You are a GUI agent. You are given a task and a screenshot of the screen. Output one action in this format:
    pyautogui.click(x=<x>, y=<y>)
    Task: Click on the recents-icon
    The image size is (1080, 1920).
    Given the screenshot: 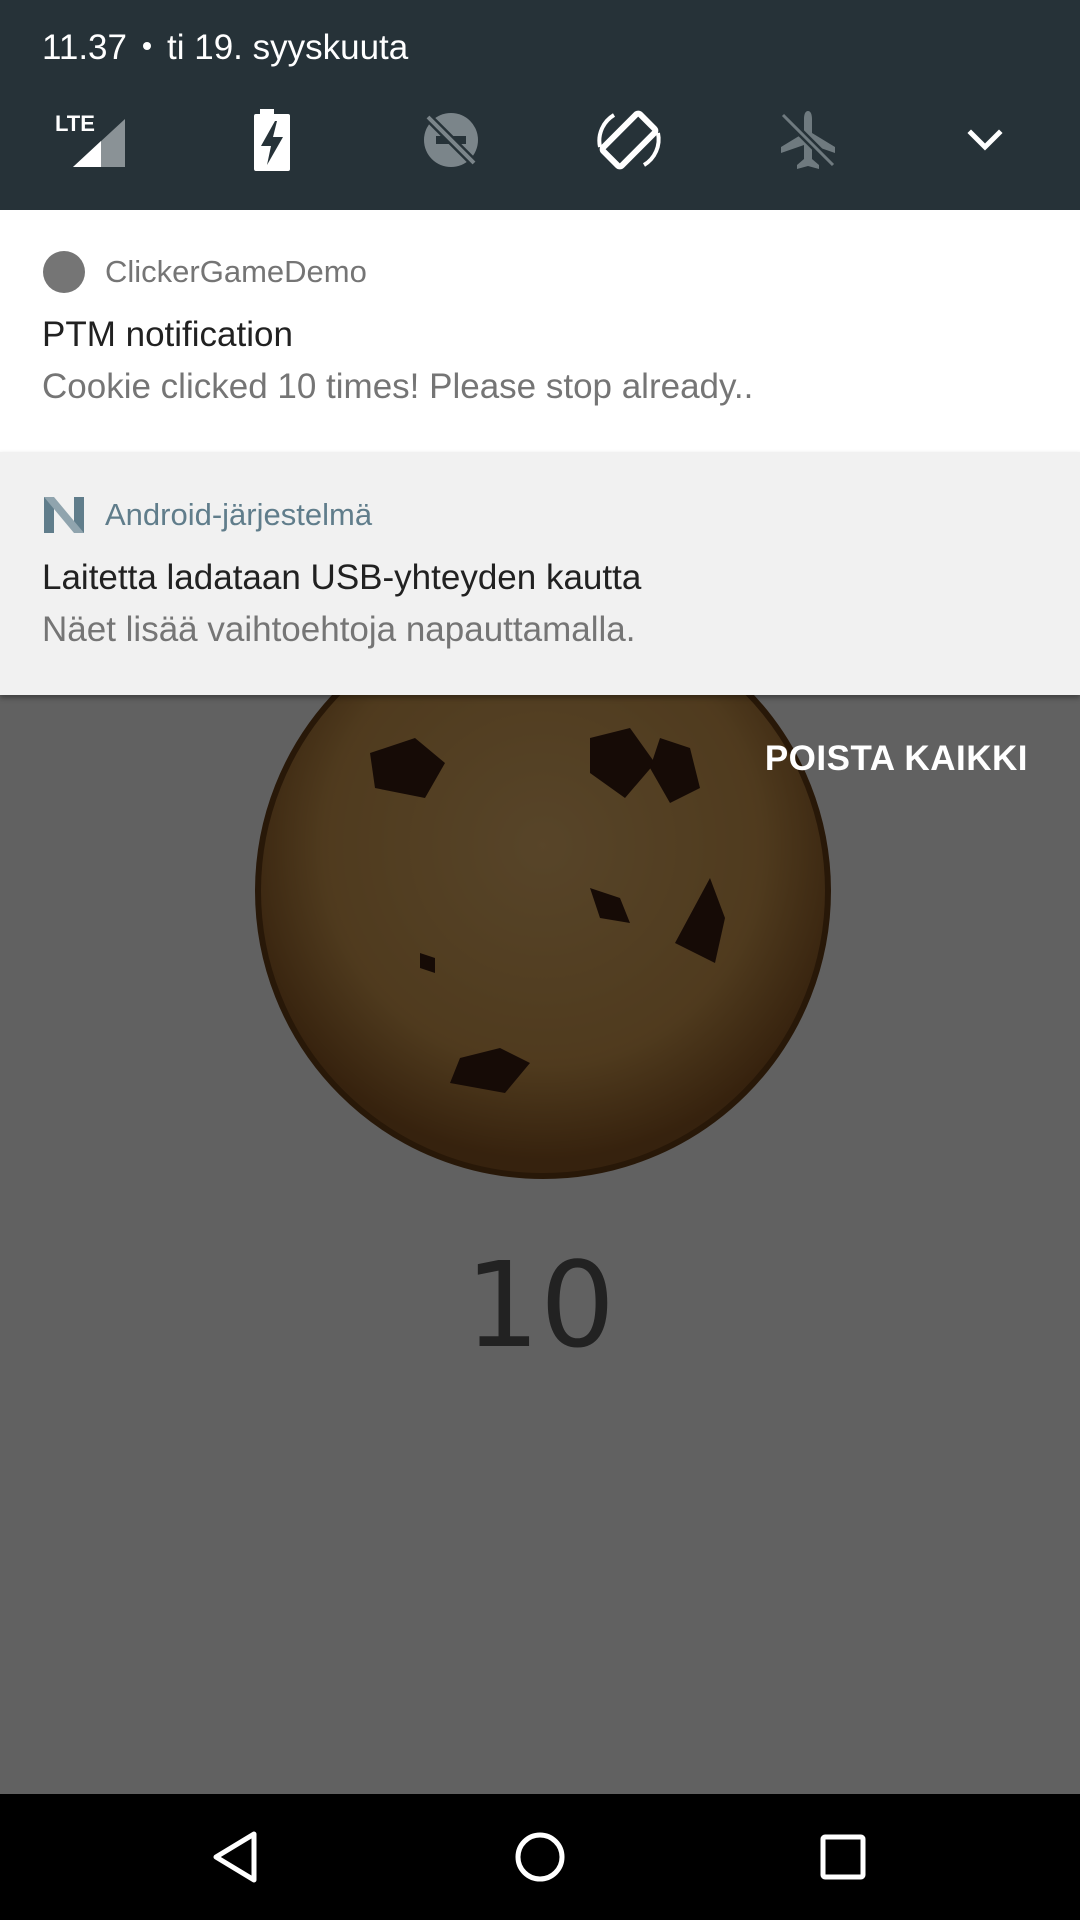 What is the action you would take?
    pyautogui.click(x=843, y=1857)
    